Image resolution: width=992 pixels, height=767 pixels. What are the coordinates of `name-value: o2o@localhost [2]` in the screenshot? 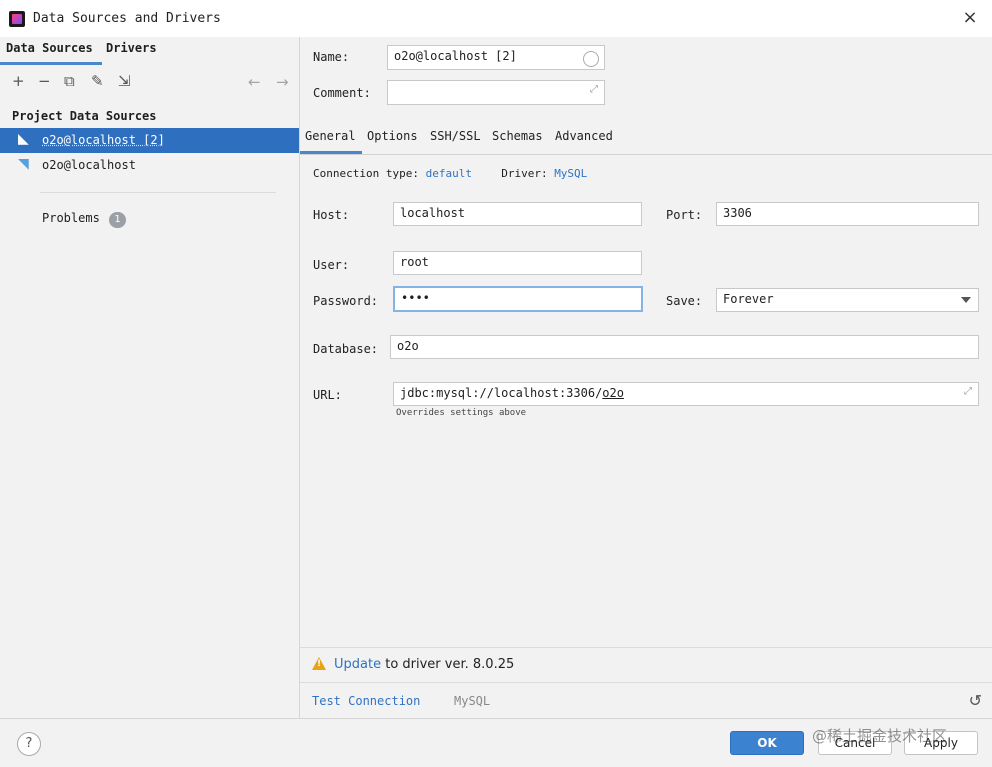 It's located at (455, 56).